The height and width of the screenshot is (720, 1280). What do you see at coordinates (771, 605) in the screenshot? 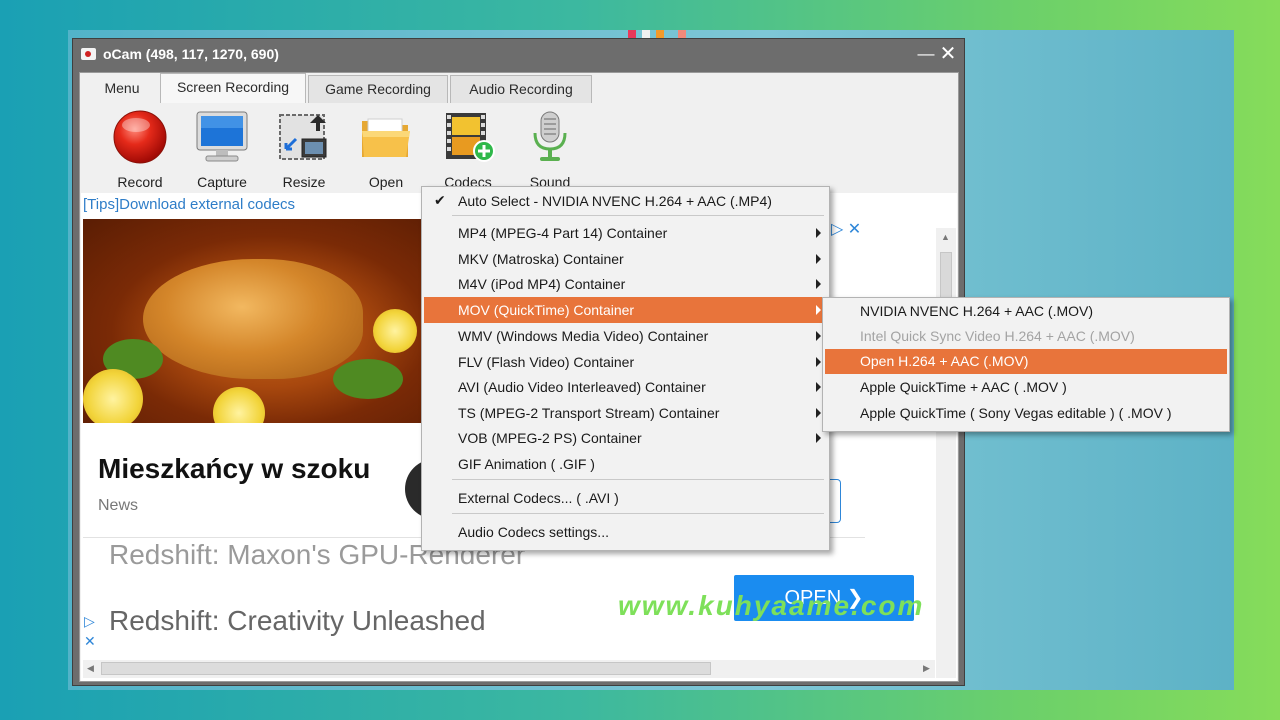
I see `watermark-text: www.kuhyaame.com` at bounding box center [771, 605].